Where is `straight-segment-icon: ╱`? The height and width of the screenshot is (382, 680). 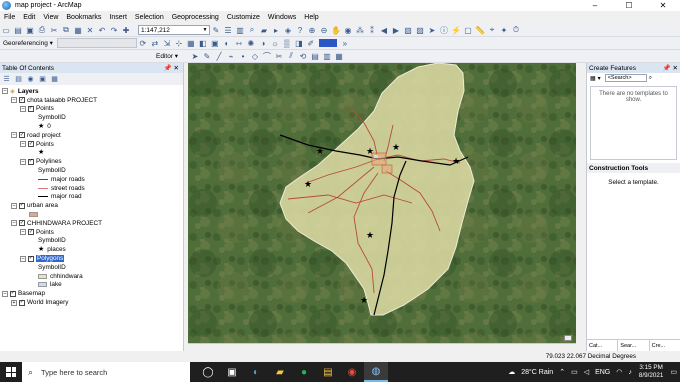
straight-segment-icon: ╱ is located at coordinates (219, 56).